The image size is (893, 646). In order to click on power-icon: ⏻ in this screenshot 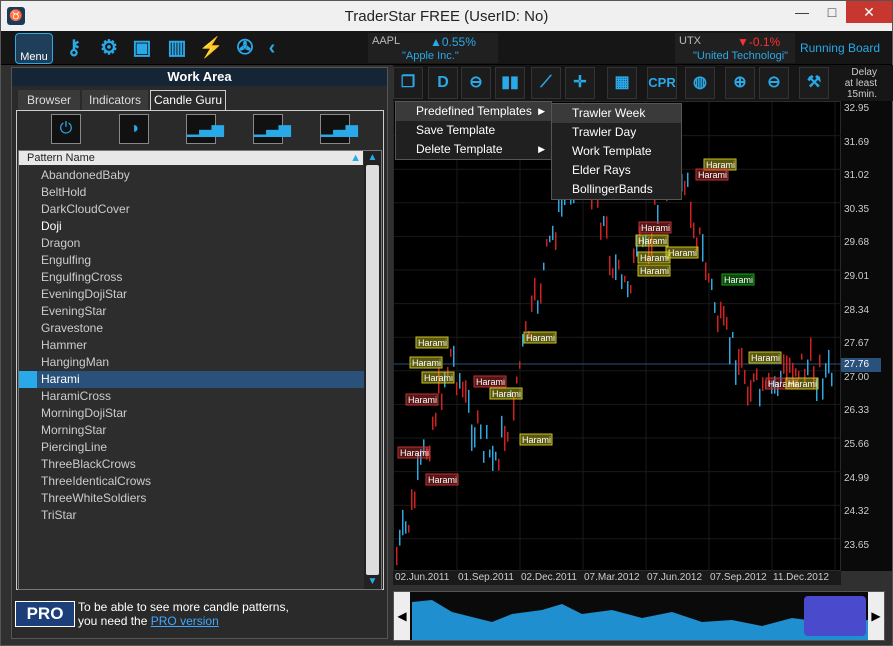, I will do `click(66, 129)`.